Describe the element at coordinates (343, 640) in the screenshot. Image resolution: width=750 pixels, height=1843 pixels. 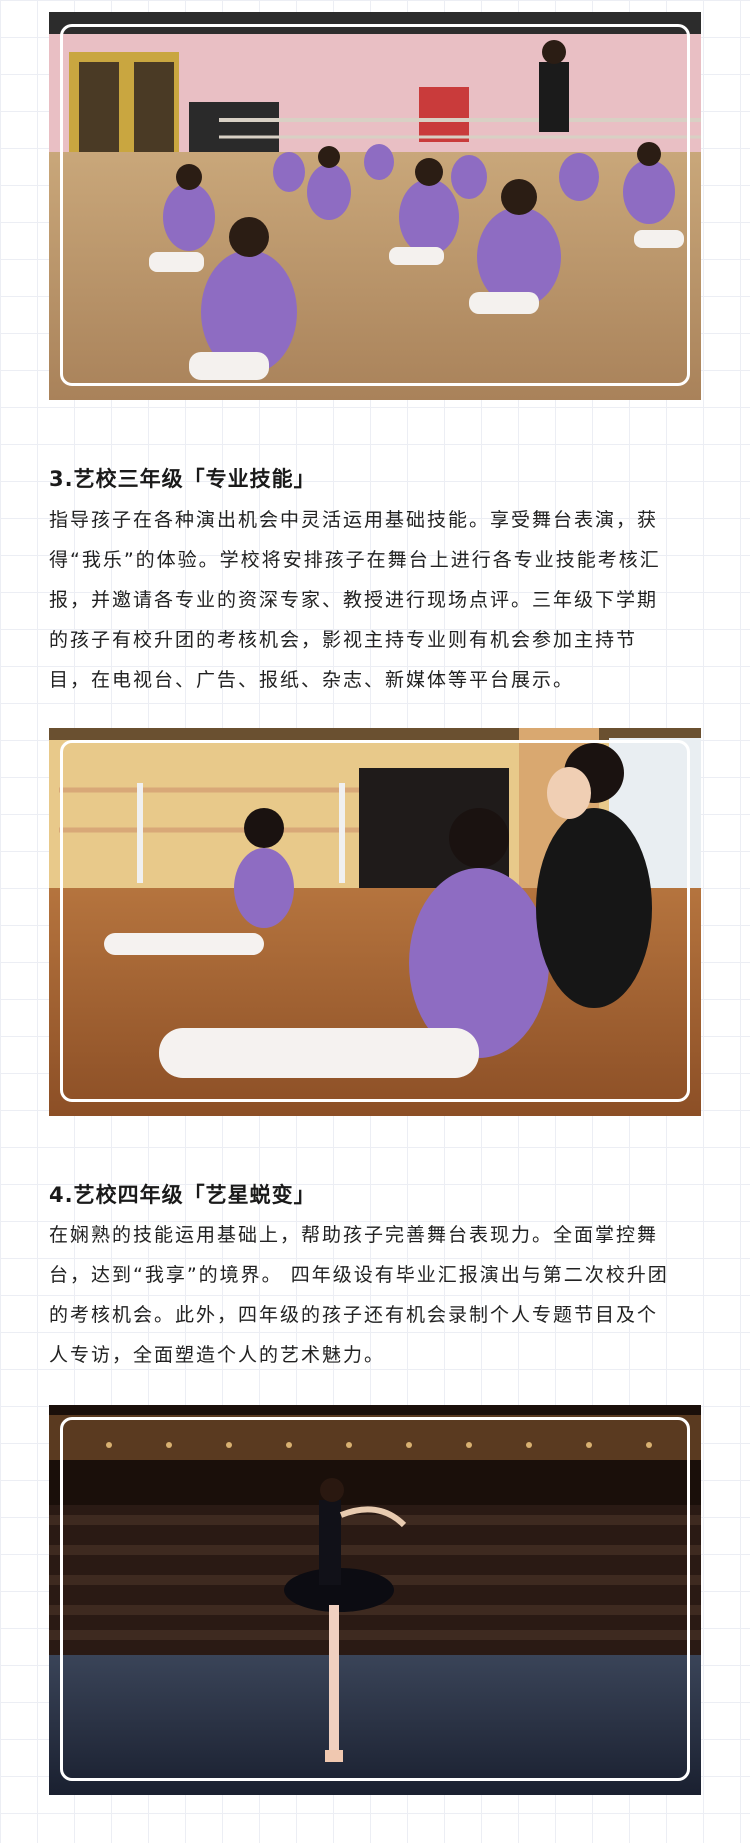
I see `text-line: 的孩子有校升团的考核机会，影视主持专业则有机会参加主持节` at that location.